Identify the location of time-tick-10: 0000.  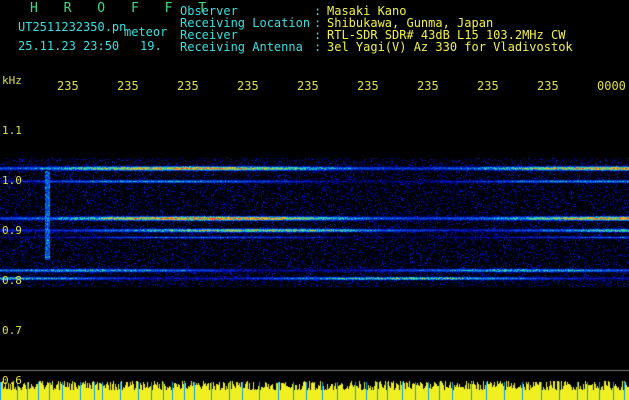
(611, 86).